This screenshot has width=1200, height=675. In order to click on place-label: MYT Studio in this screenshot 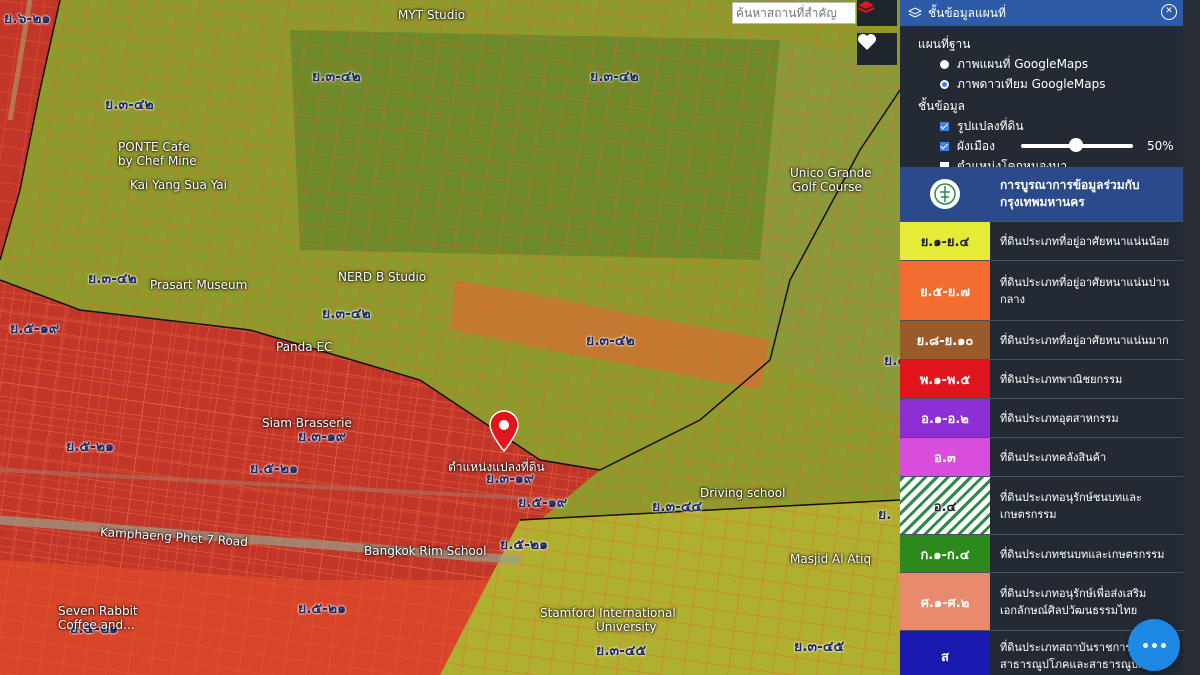, I will do `click(432, 15)`.